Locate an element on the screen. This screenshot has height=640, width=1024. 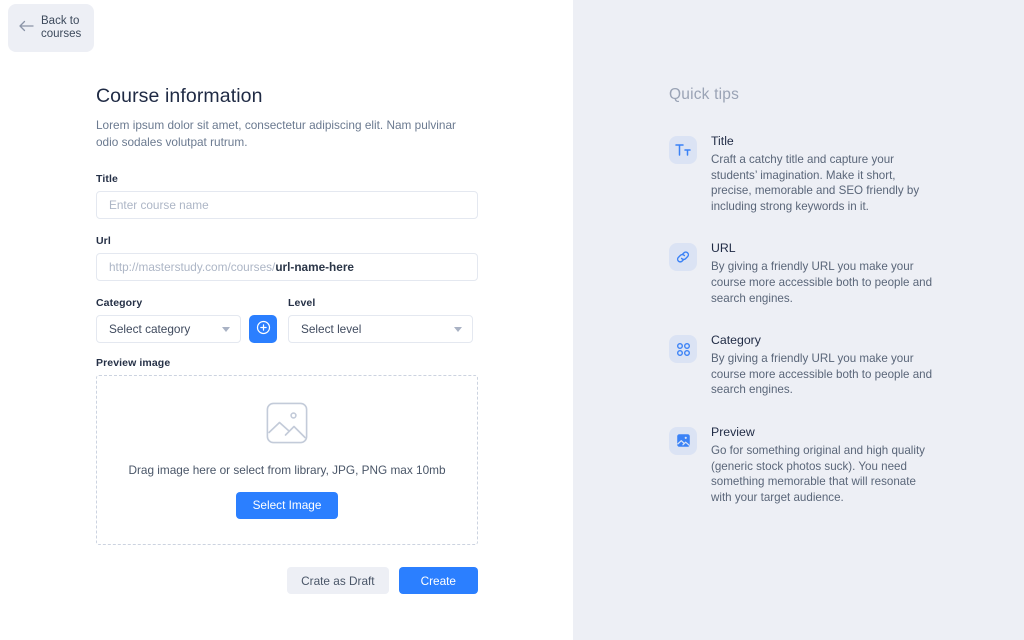
category-field-label: Category is located at coordinates (119, 303).